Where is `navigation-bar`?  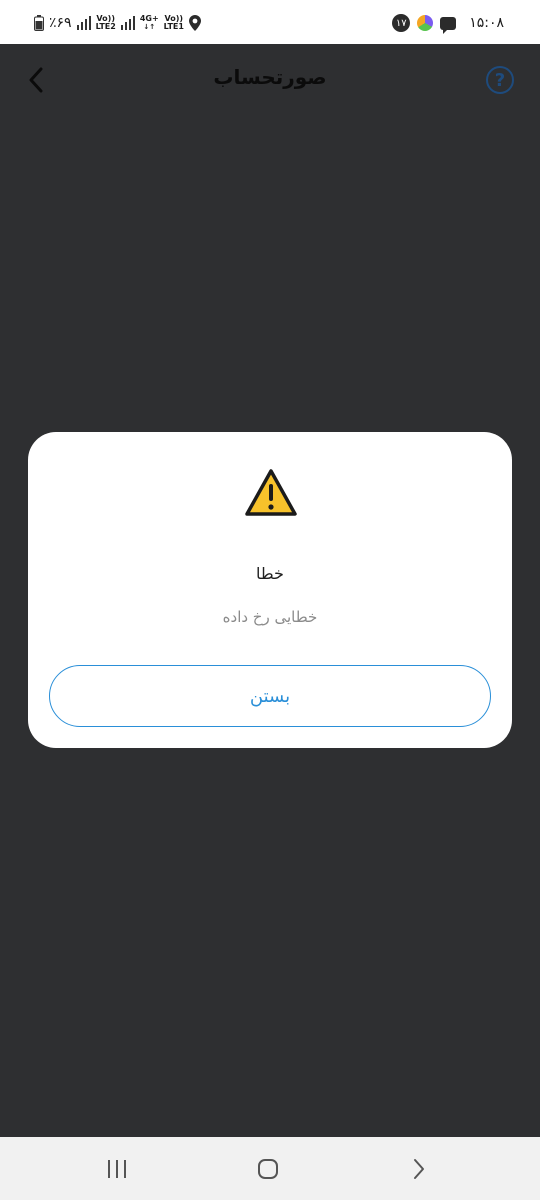
navigation-bar is located at coordinates (270, 1168).